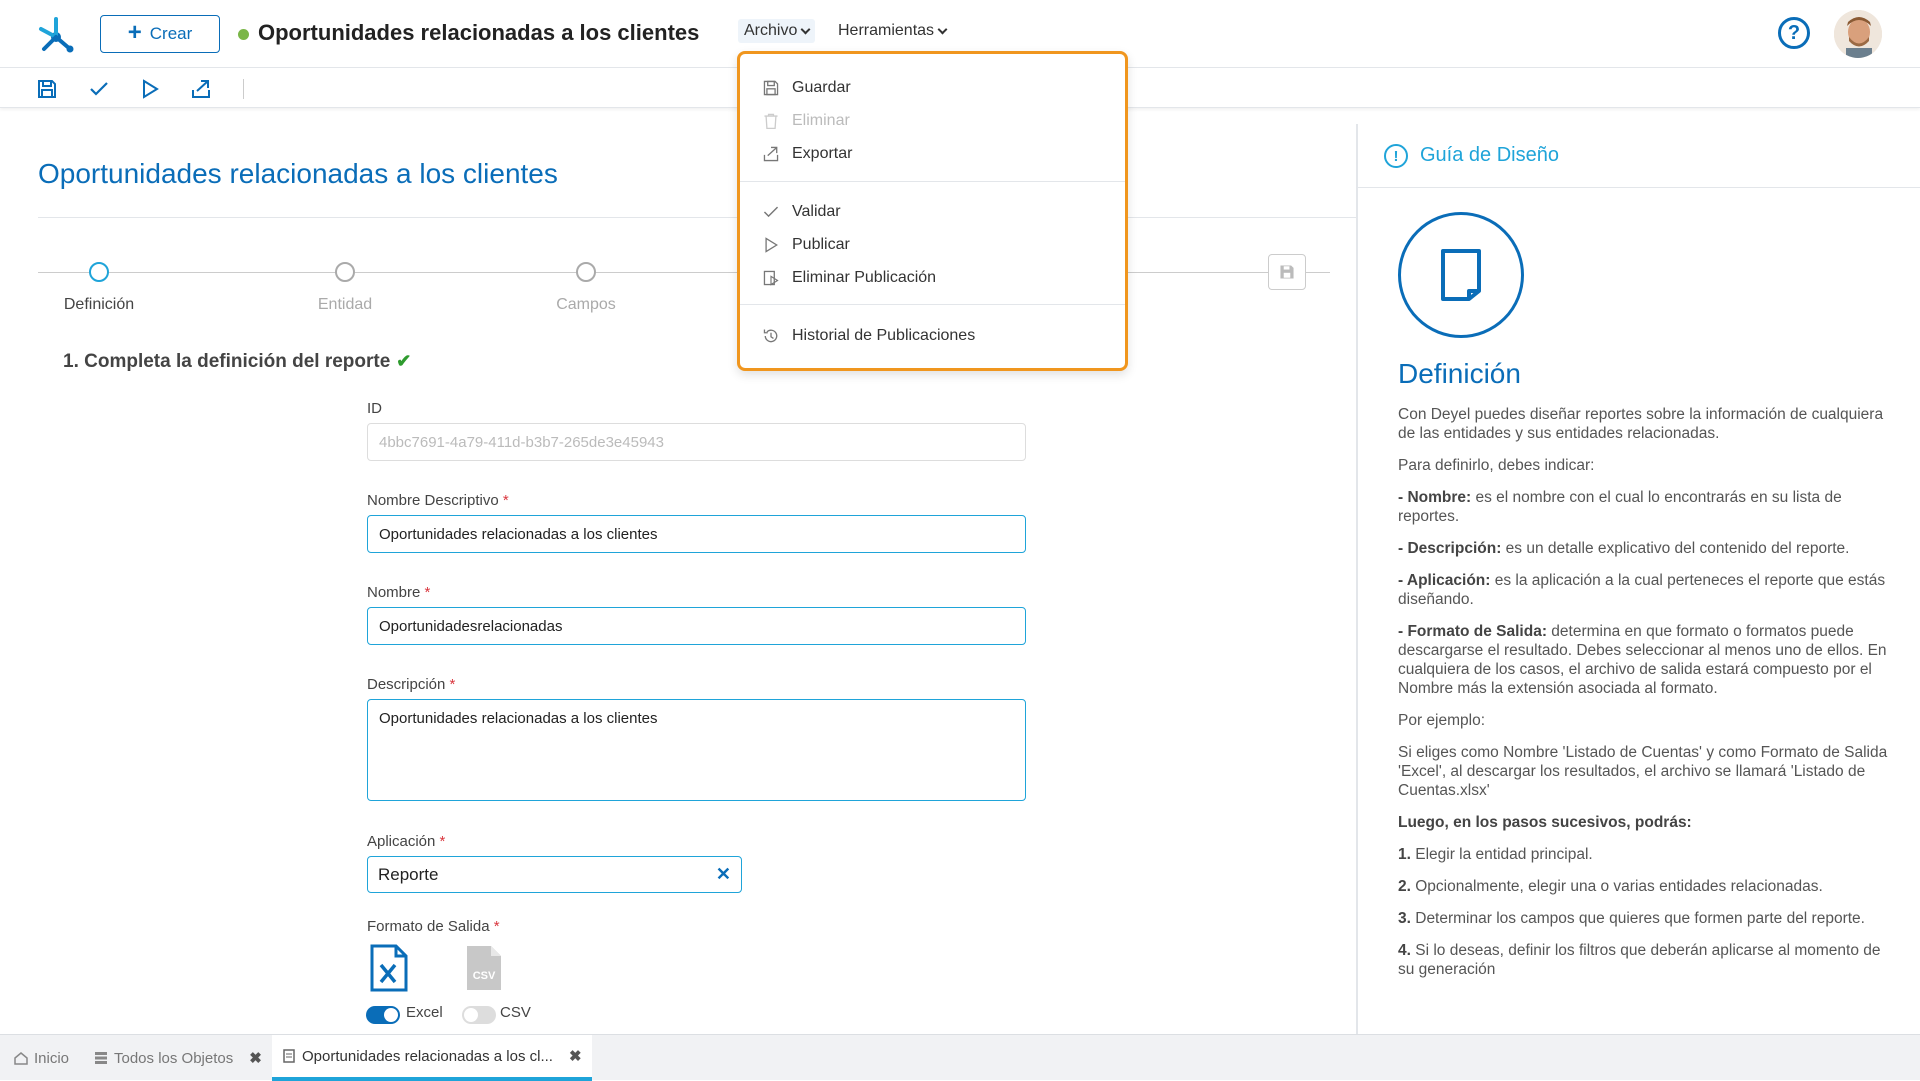  I want to click on guide-step-text: Elegir la entidad principal., so click(1501, 854).